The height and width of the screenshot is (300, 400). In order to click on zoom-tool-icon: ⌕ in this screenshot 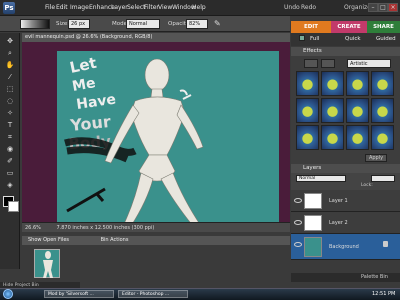, I will do `click(10, 53)`.